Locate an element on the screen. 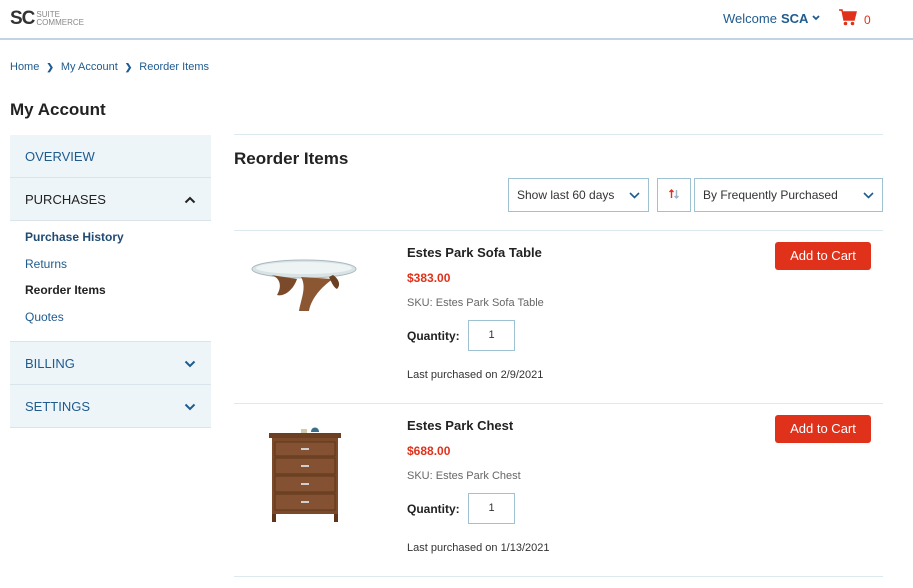  chevron-up-icon is located at coordinates (190, 199).